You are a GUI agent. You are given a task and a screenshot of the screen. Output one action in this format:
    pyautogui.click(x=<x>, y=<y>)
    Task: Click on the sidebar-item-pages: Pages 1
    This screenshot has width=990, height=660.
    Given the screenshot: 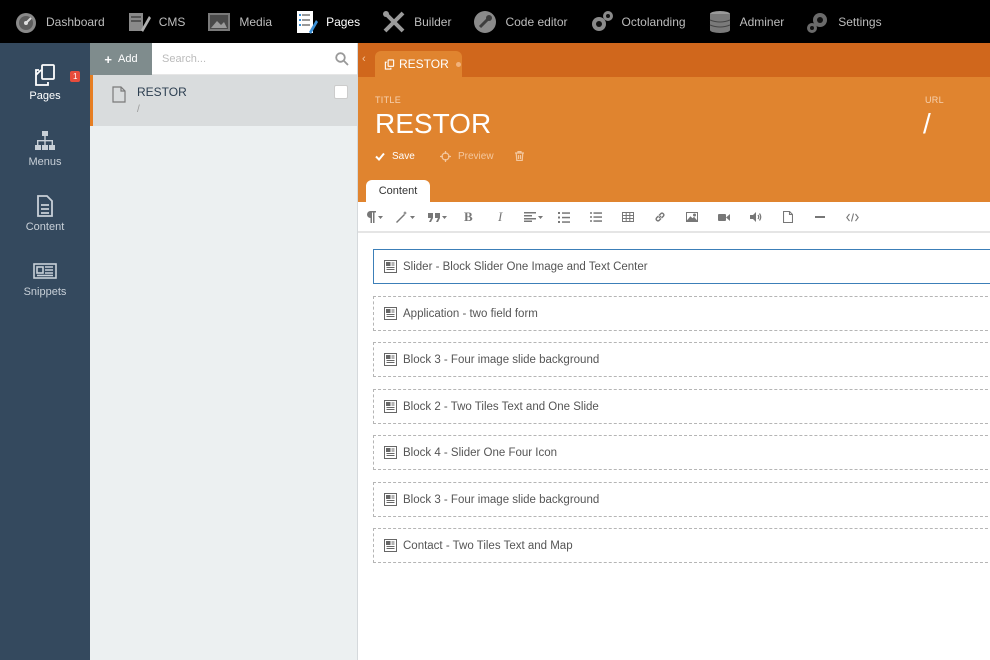 What is the action you would take?
    pyautogui.click(x=45, y=93)
    